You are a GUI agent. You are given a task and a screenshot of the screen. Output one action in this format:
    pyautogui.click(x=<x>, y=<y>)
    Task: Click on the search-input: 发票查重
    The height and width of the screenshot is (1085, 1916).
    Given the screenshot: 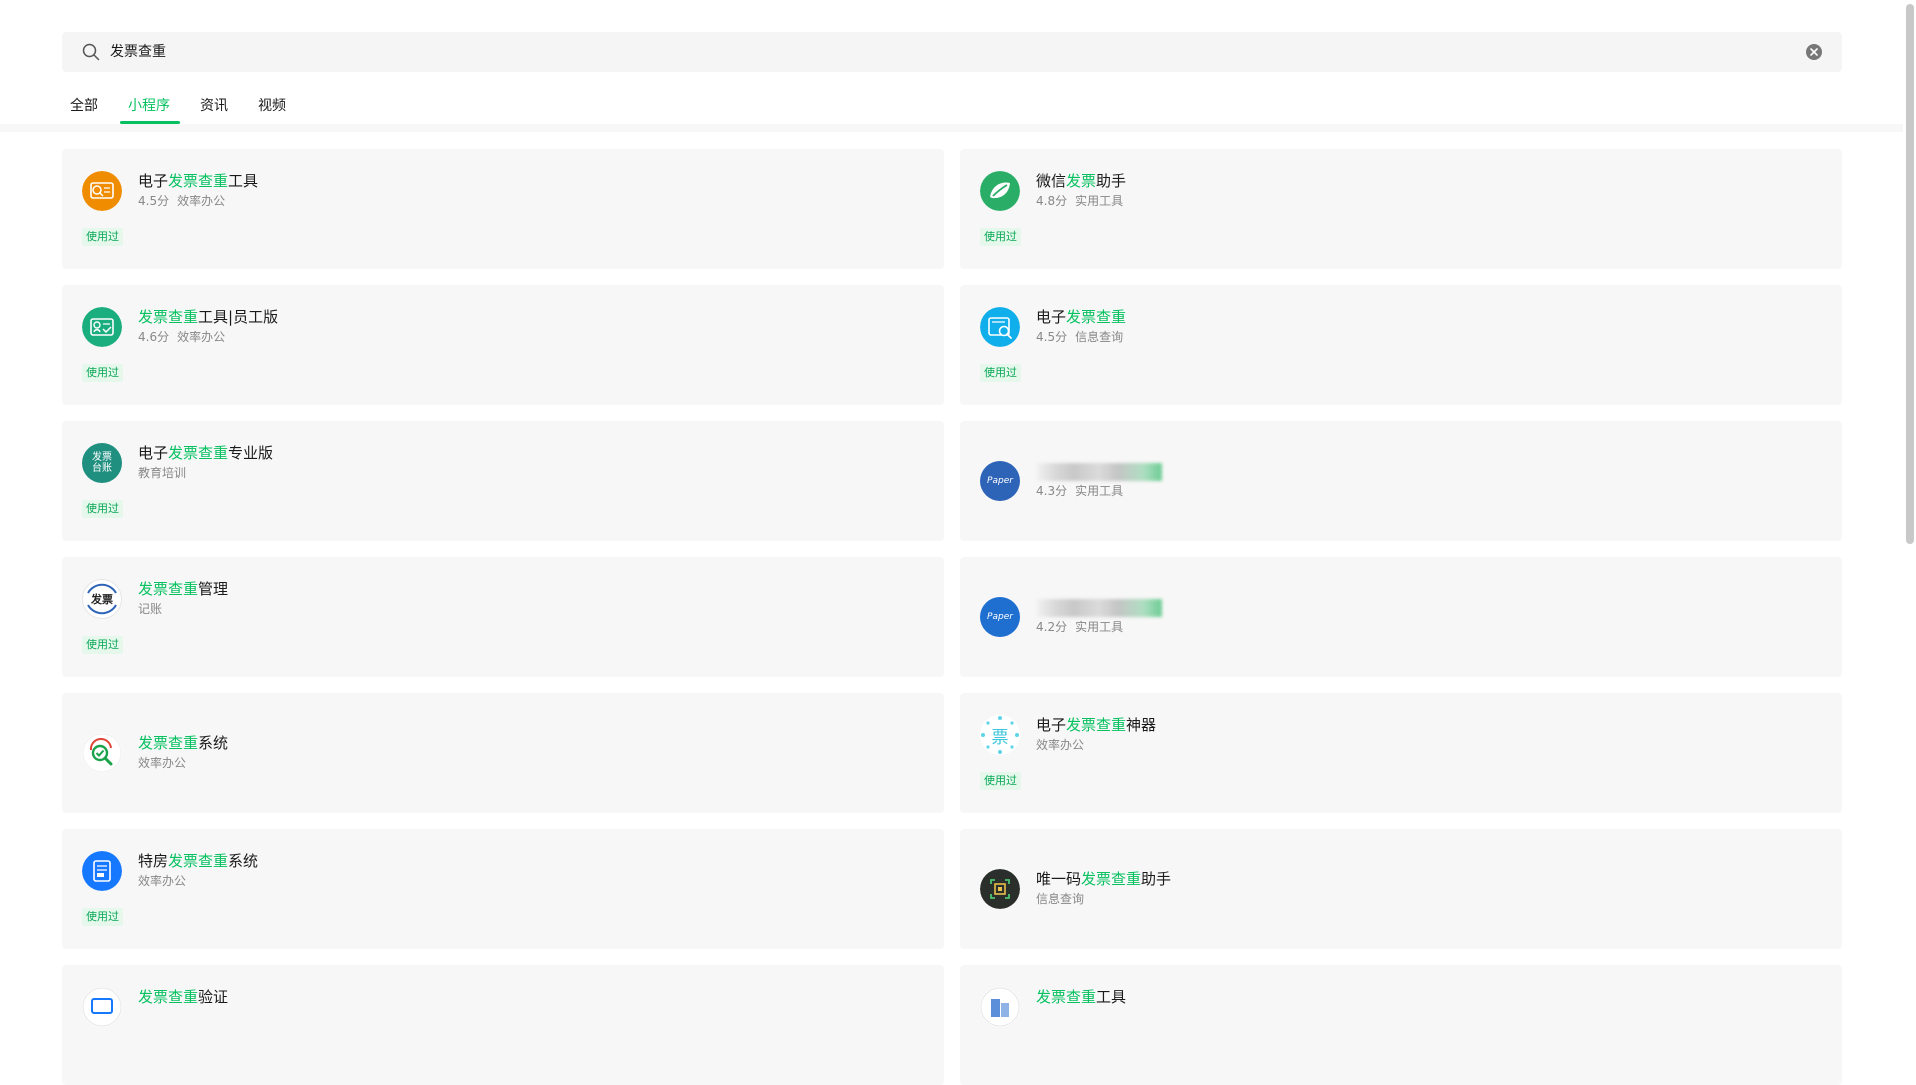 What is the action you would take?
    pyautogui.click(x=138, y=52)
    